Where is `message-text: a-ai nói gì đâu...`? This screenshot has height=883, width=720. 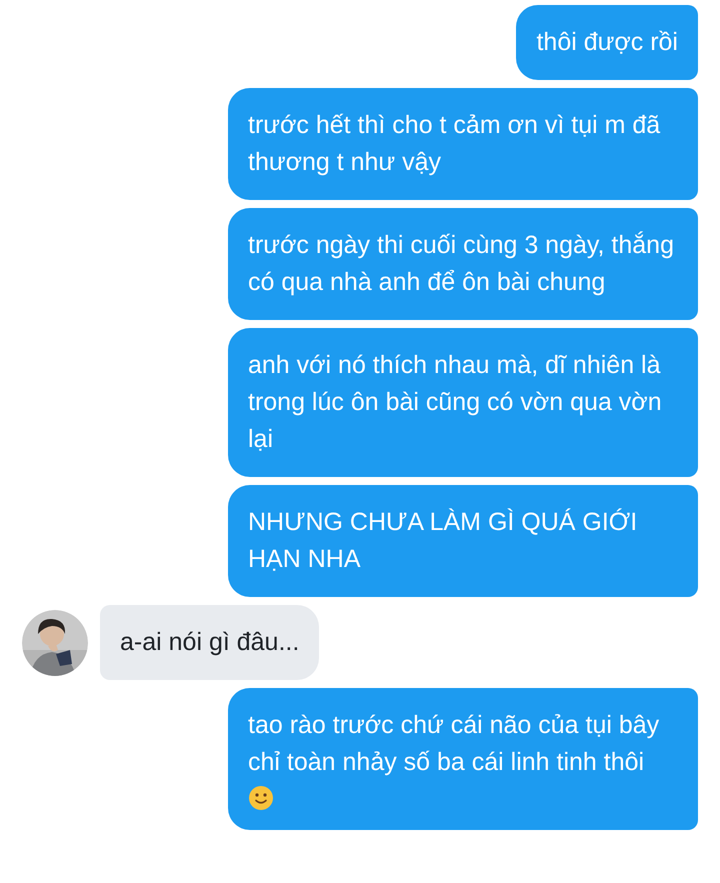
message-text: a-ai nói gì đâu... is located at coordinates (210, 642).